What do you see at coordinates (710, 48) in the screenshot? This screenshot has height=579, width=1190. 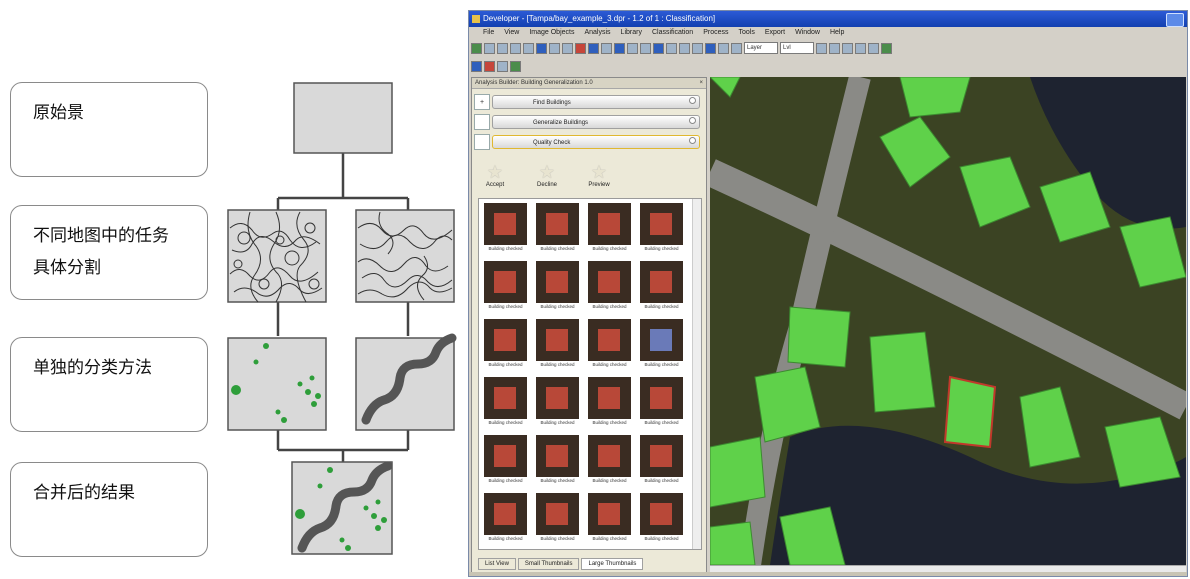 I see `cursor-icon` at bounding box center [710, 48].